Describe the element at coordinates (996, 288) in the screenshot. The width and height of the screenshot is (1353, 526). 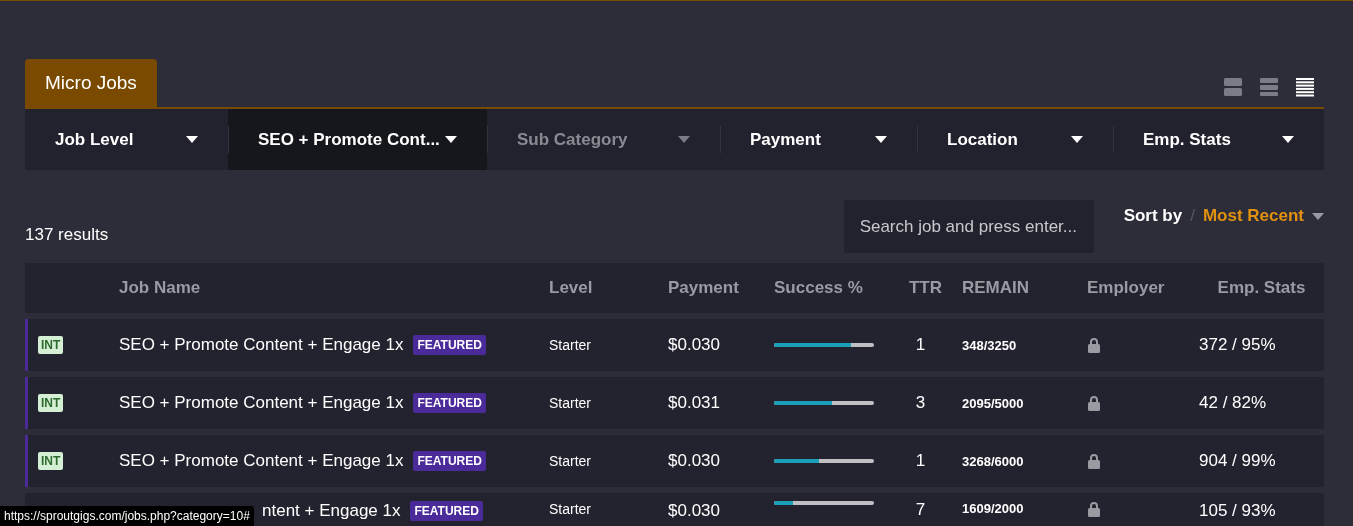
I see `column-header: REMAIN` at that location.